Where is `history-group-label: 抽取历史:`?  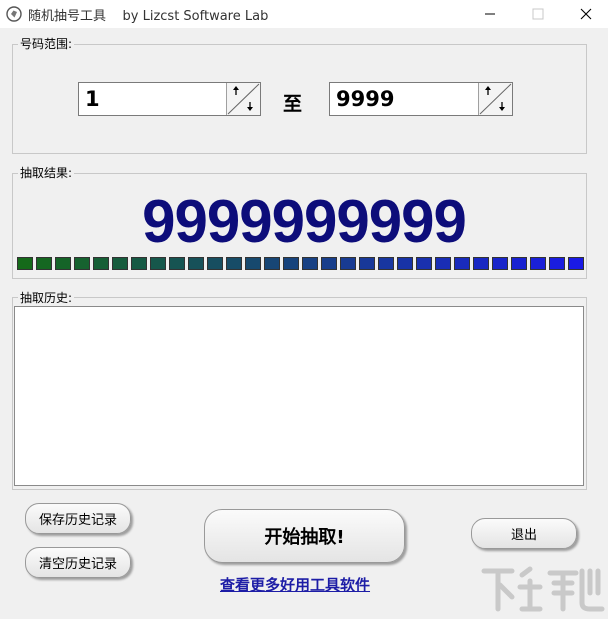 history-group-label: 抽取历史: is located at coordinates (46, 298).